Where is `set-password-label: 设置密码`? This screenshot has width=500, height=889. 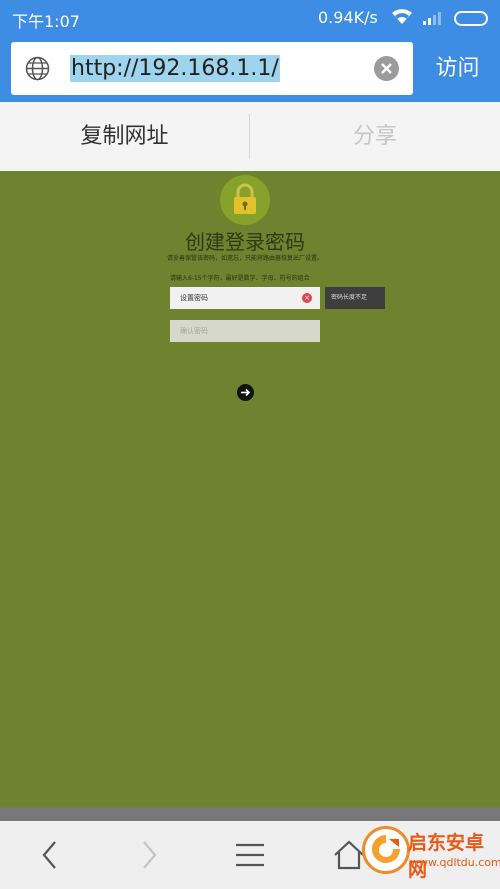
set-password-label: 设置密码 is located at coordinates (194, 298).